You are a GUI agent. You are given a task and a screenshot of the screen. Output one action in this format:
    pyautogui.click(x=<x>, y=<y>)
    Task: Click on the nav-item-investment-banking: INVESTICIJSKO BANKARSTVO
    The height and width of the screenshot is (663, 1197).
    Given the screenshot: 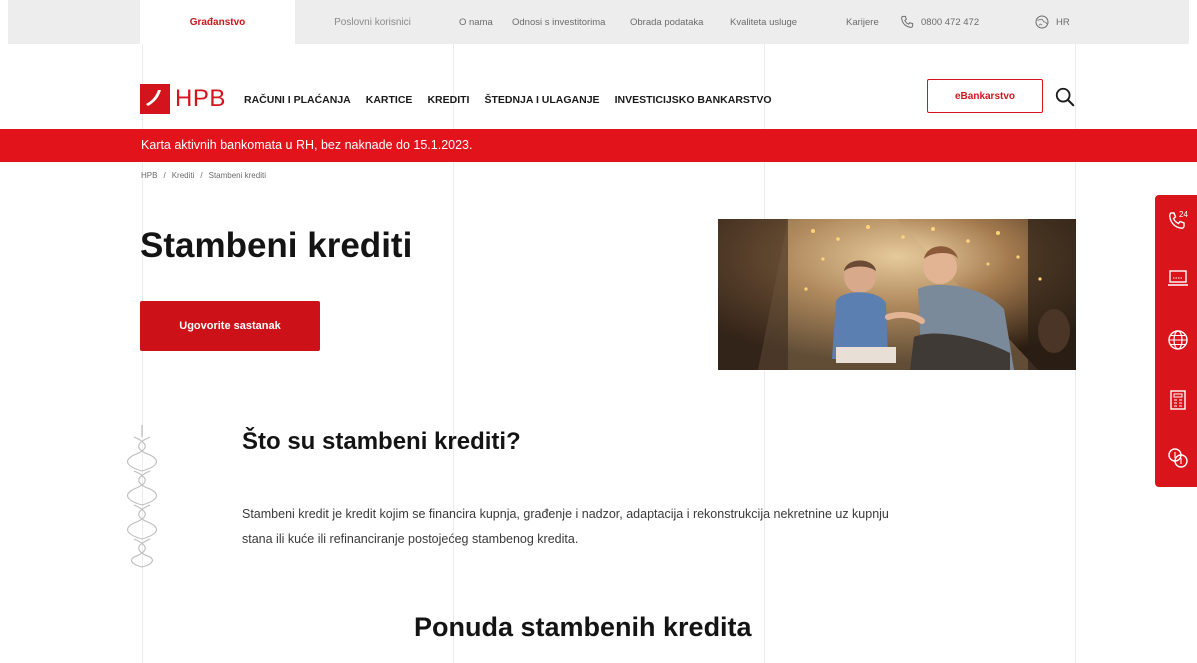 What is the action you would take?
    pyautogui.click(x=693, y=100)
    